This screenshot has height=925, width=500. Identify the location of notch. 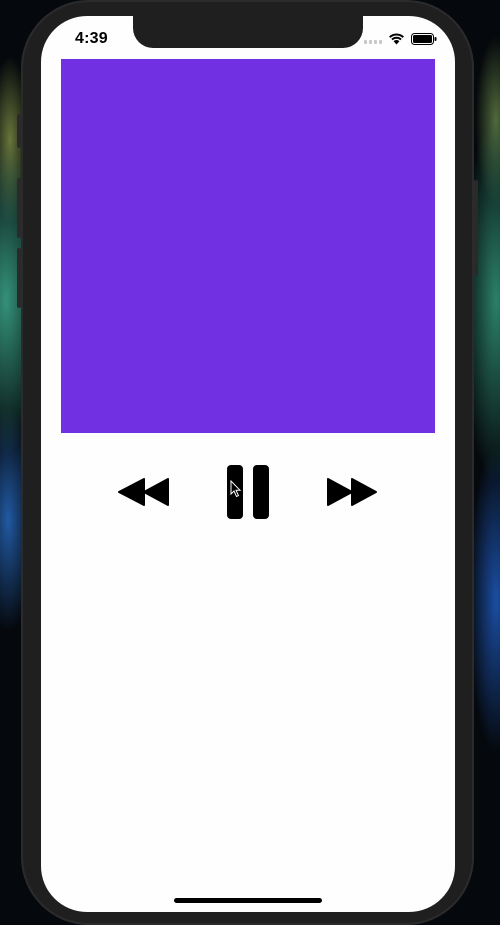
(248, 32).